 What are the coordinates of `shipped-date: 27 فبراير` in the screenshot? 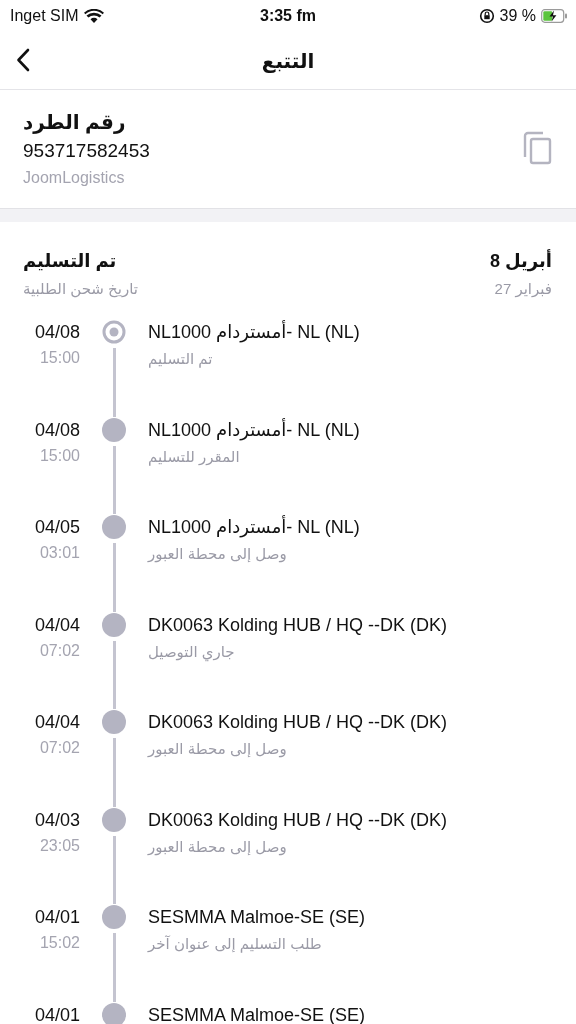 It's located at (523, 289).